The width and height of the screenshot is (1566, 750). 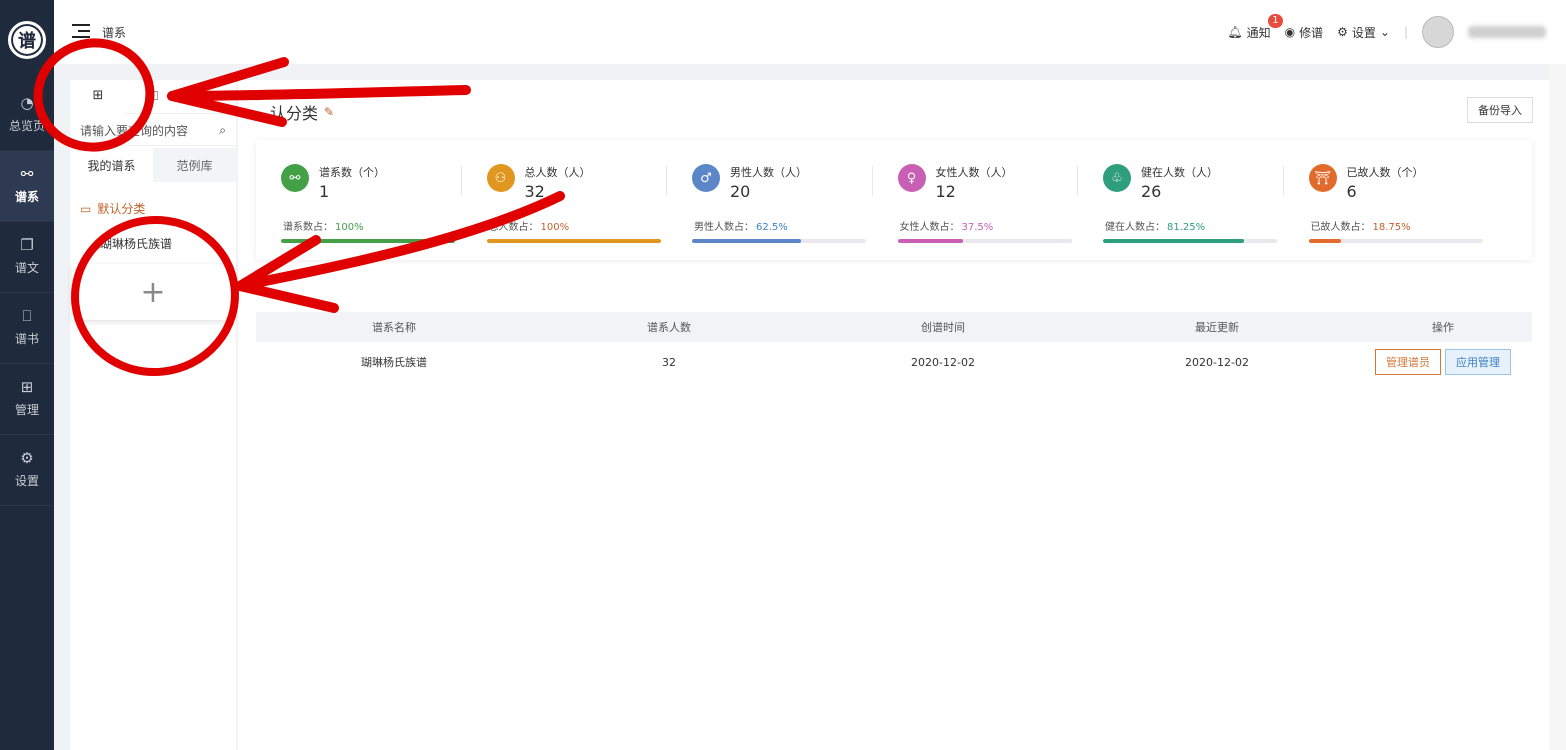 I want to click on panel-toolbar: ⊞ ⎕, so click(x=153, y=97).